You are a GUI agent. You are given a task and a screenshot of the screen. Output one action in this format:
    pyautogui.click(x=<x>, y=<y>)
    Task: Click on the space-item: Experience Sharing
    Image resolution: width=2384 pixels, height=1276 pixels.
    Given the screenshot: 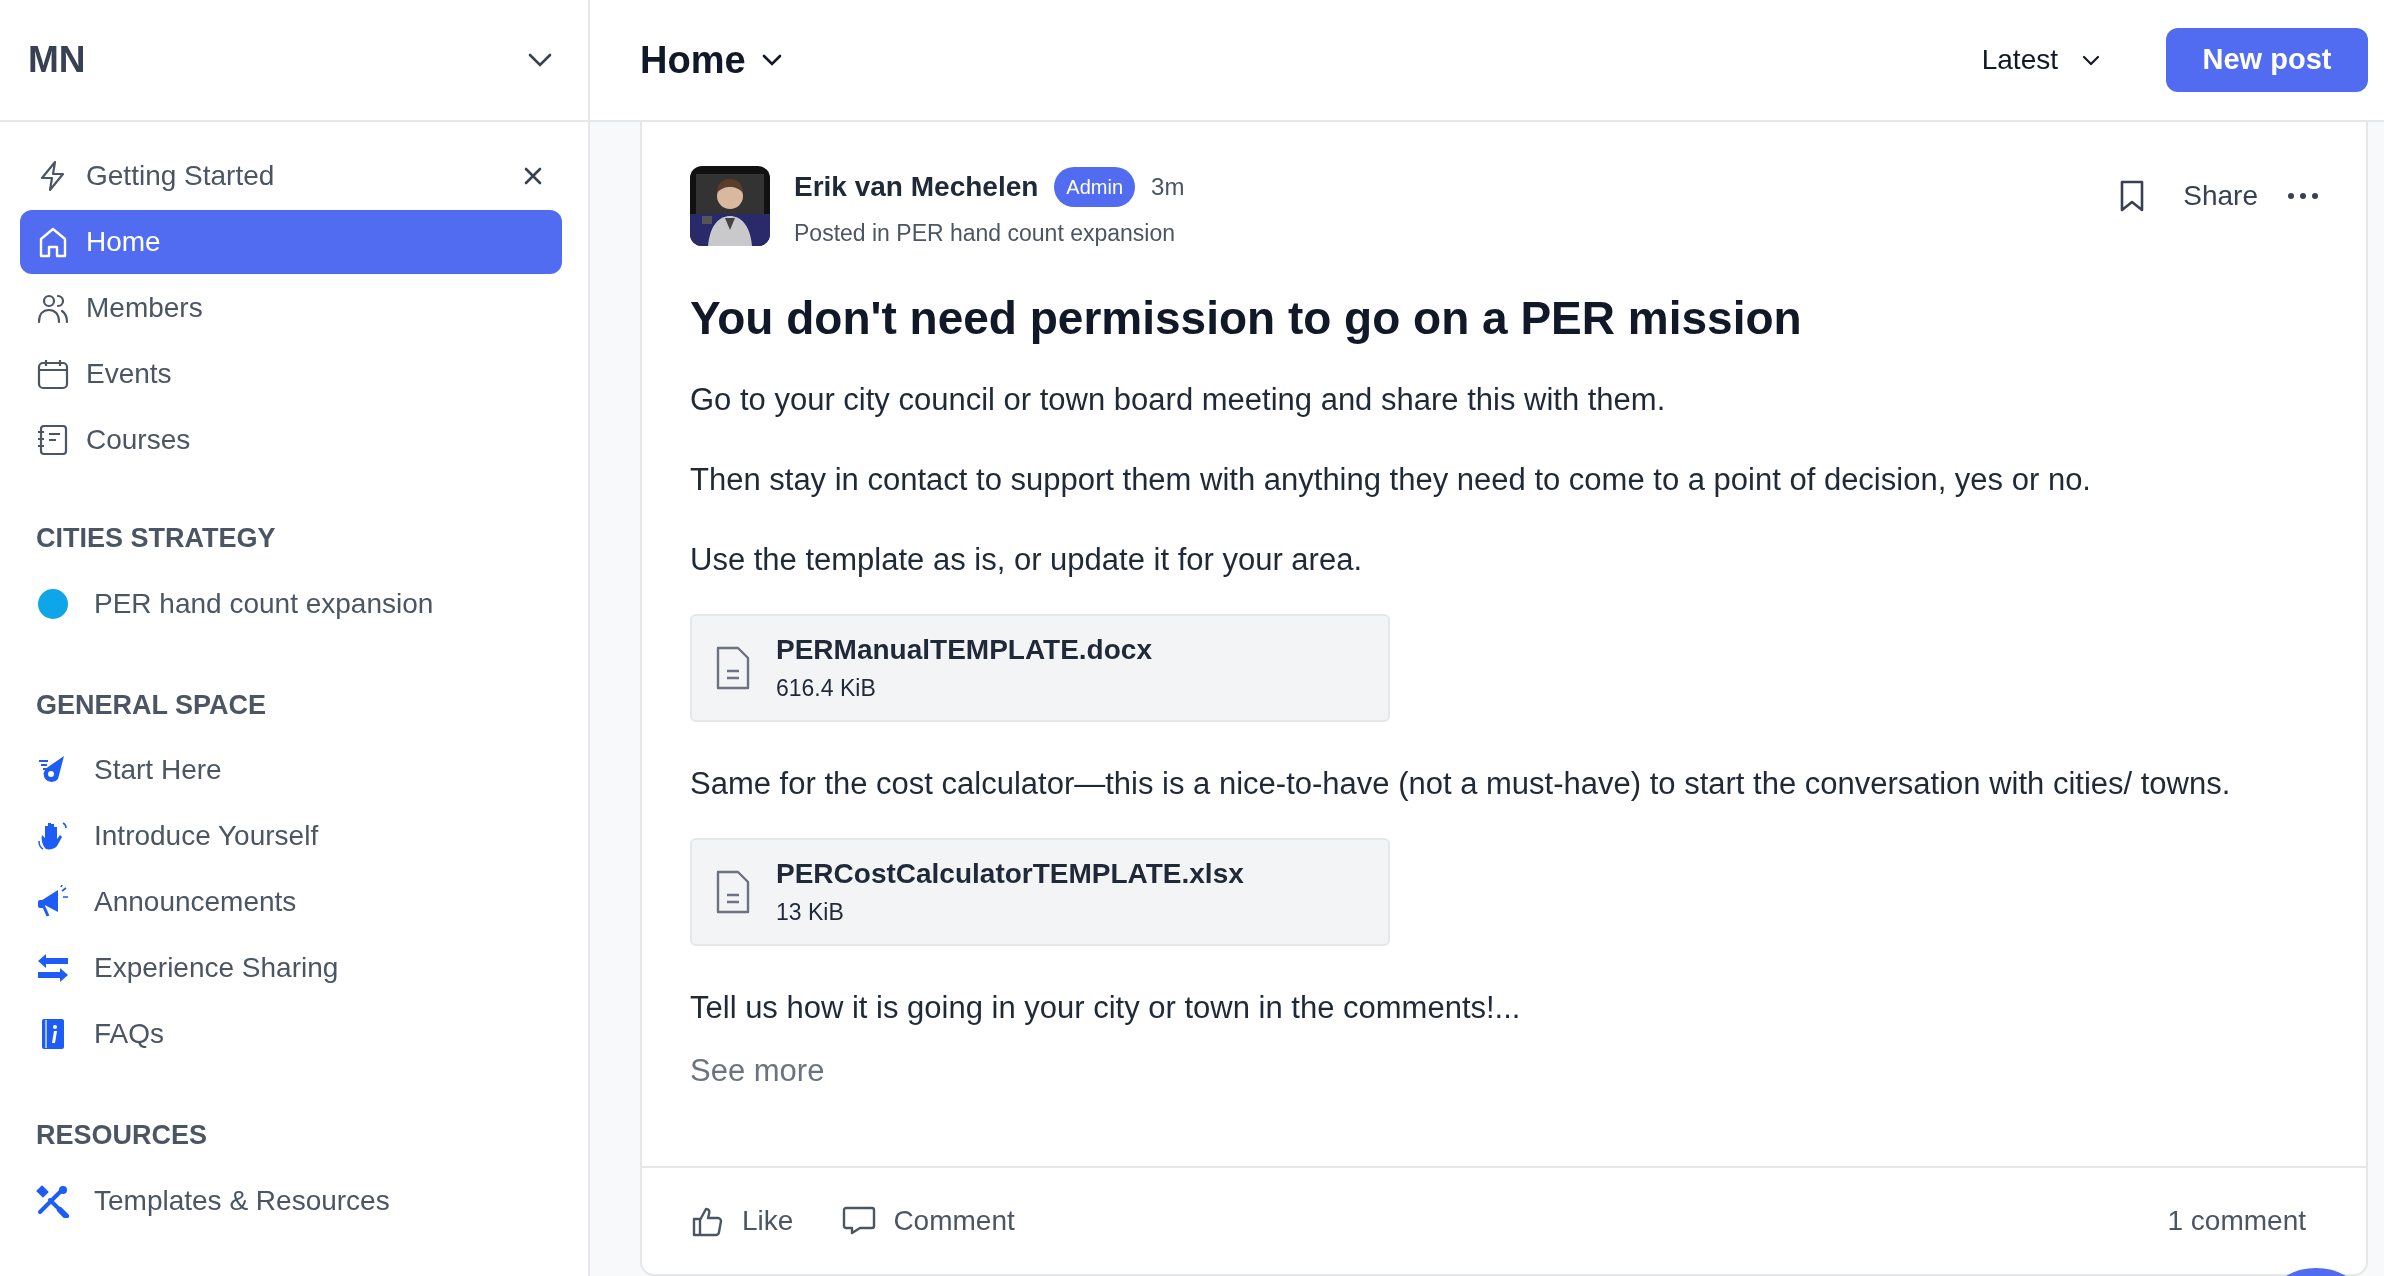 What is the action you would take?
    pyautogui.click(x=291, y=968)
    